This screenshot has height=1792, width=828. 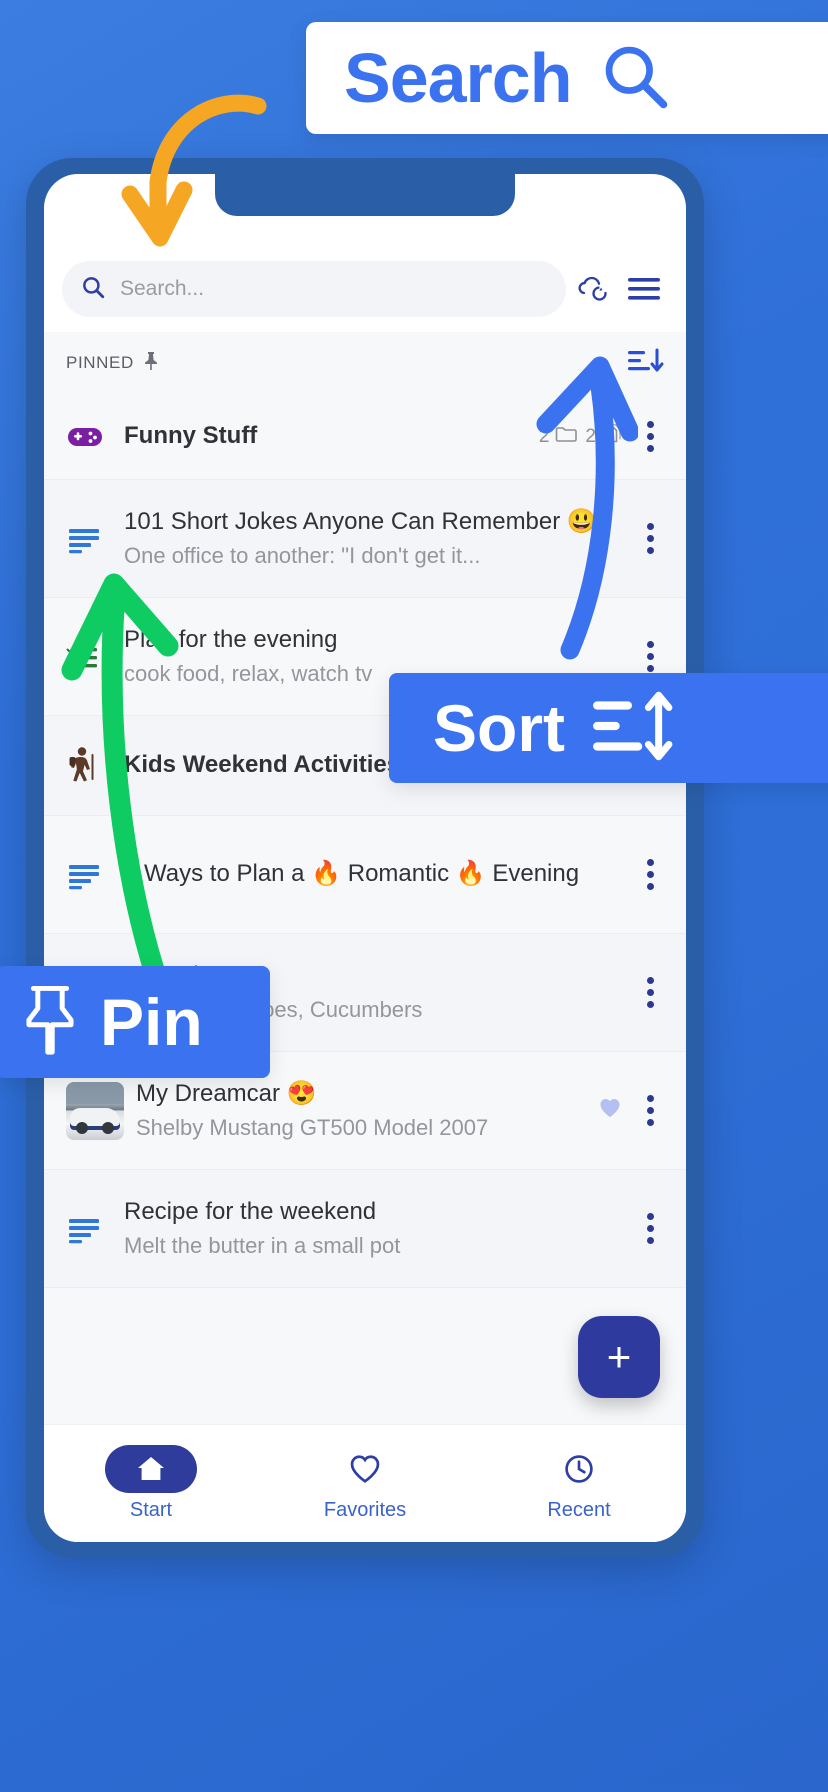 What do you see at coordinates (365, 363) in the screenshot?
I see `pinned-section-header: PINNED` at bounding box center [365, 363].